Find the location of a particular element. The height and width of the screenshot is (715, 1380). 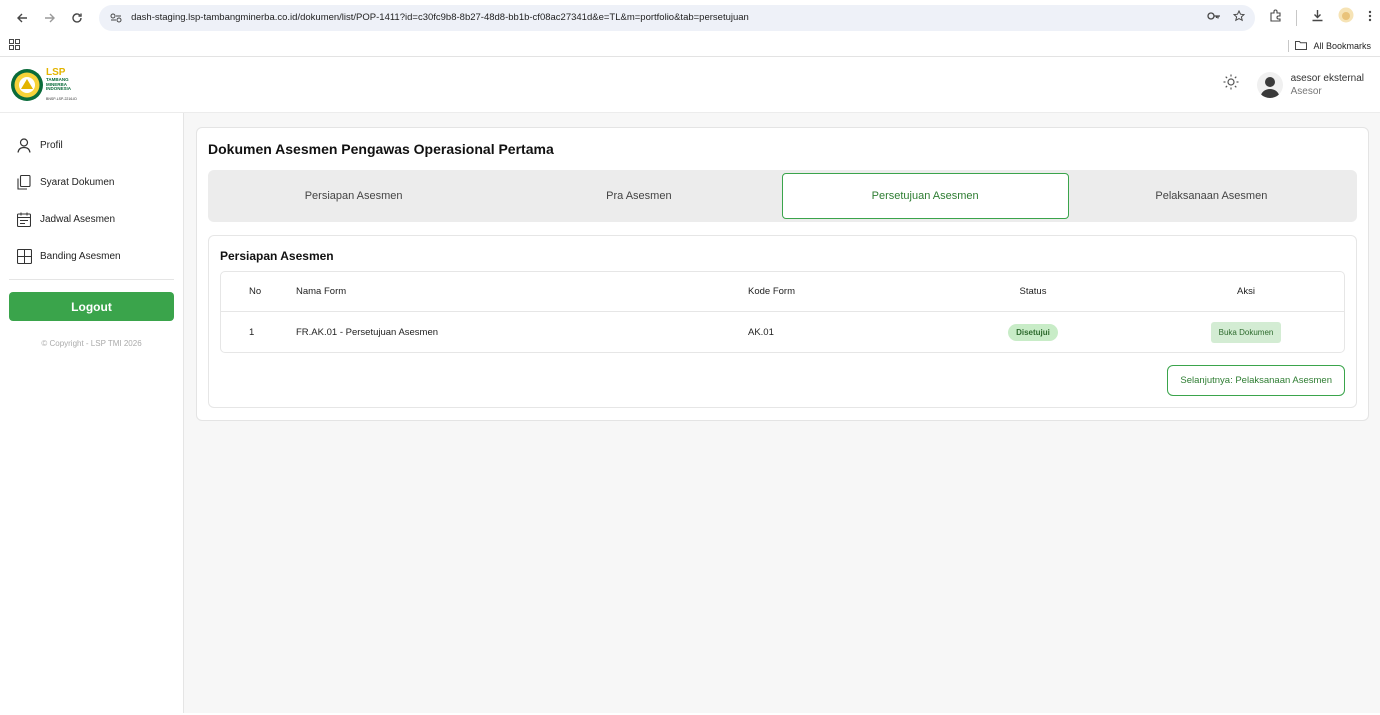

avatar is located at coordinates (1269, 84).